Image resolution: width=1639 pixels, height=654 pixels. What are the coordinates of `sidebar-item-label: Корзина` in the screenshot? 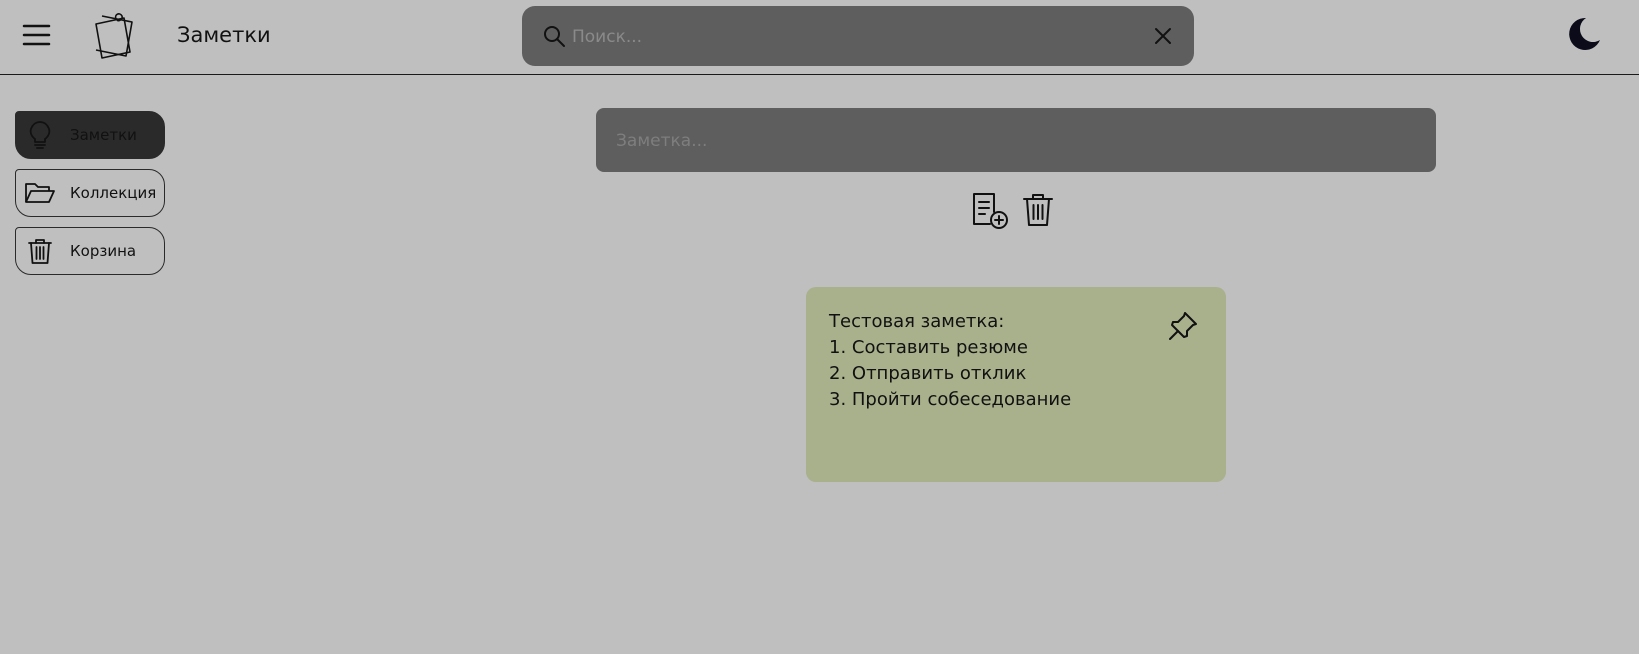 It's located at (103, 251).